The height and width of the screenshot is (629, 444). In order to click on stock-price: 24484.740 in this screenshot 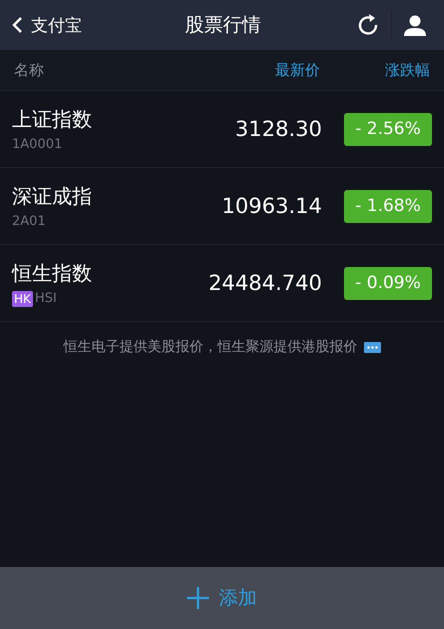, I will do `click(265, 283)`.